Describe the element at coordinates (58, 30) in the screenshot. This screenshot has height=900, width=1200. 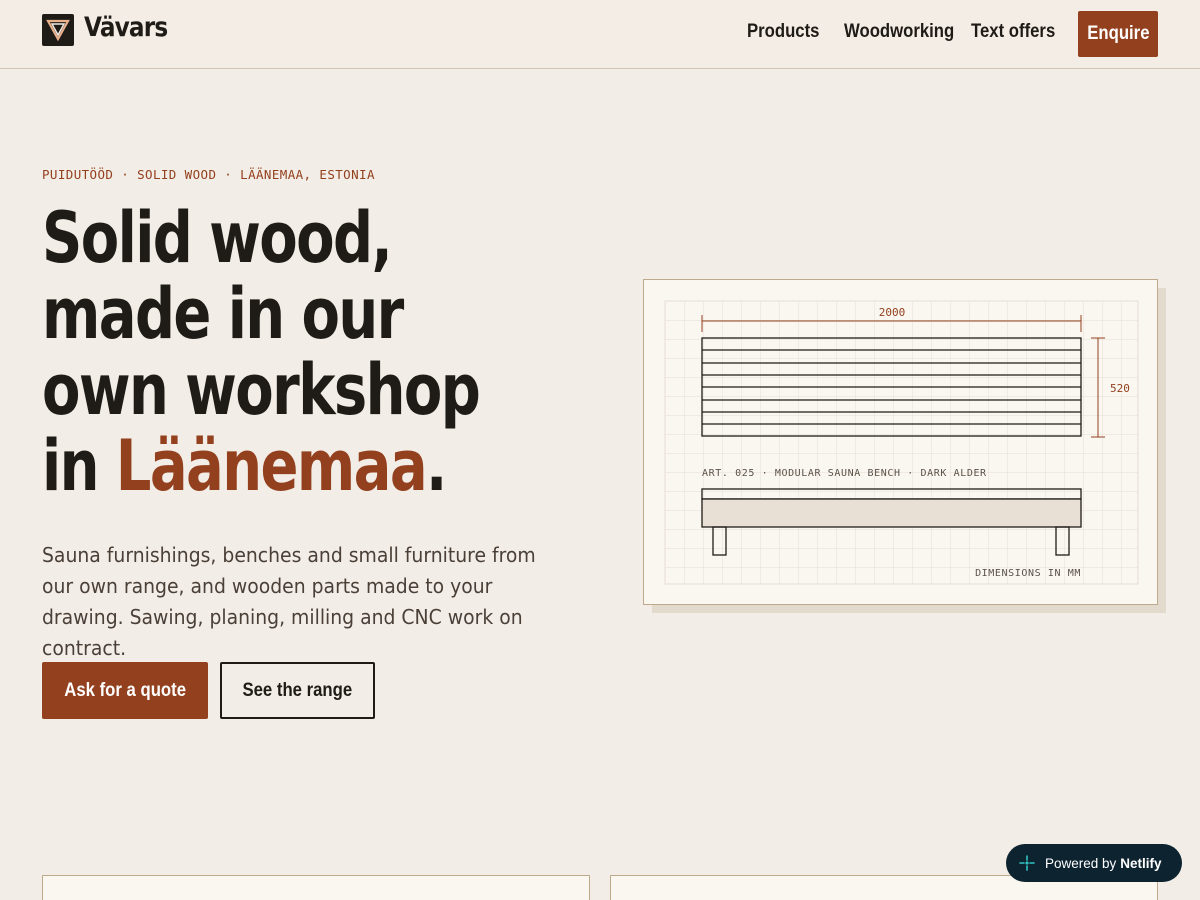
I see `triangle-logo-icon` at that location.